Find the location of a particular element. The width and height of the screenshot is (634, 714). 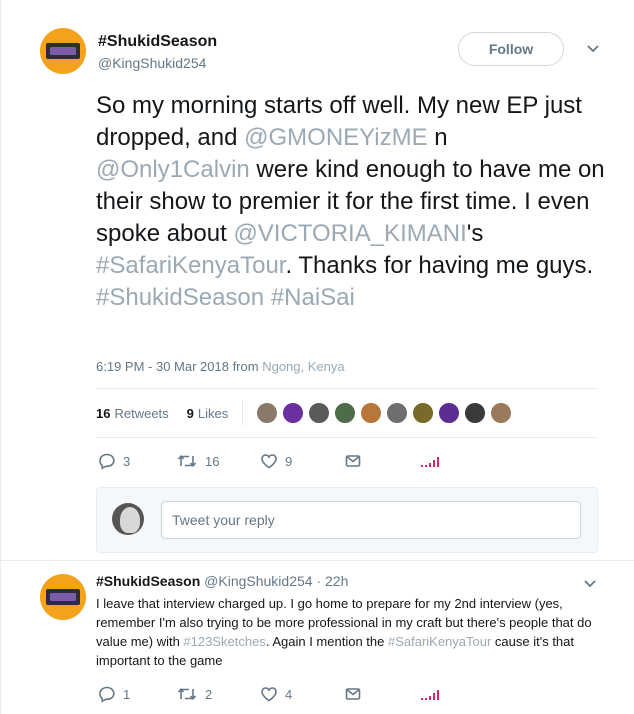

stats-separator is located at coordinates (243, 413).